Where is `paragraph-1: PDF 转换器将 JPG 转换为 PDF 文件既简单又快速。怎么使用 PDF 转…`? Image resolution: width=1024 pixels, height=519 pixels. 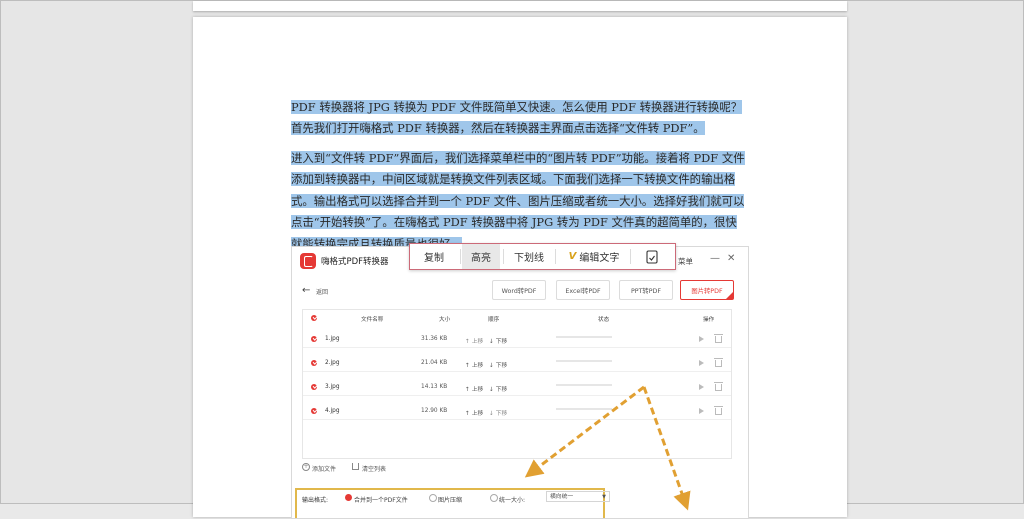 paragraph-1: PDF 转换器将 JPG 转换为 PDF 文件既简单又快速。怎么使用 PDF 转… is located at coordinates (519, 118).